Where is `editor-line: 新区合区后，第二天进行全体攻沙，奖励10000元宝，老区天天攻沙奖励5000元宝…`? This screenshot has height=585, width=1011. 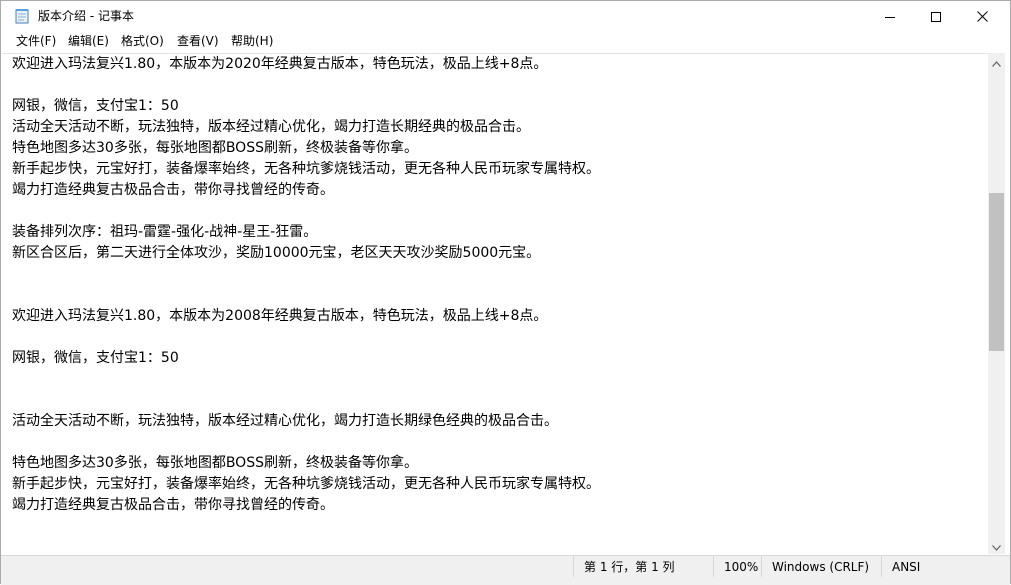
editor-line: 新区合区后，第二天进行全体攻沙，奖励10000元宝，老区天天攻沙奖励5000元宝… is located at coordinates (276, 253).